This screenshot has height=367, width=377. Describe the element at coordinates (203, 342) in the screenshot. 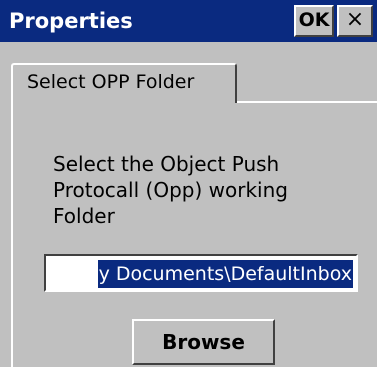

I see `browse-button: Browse` at that location.